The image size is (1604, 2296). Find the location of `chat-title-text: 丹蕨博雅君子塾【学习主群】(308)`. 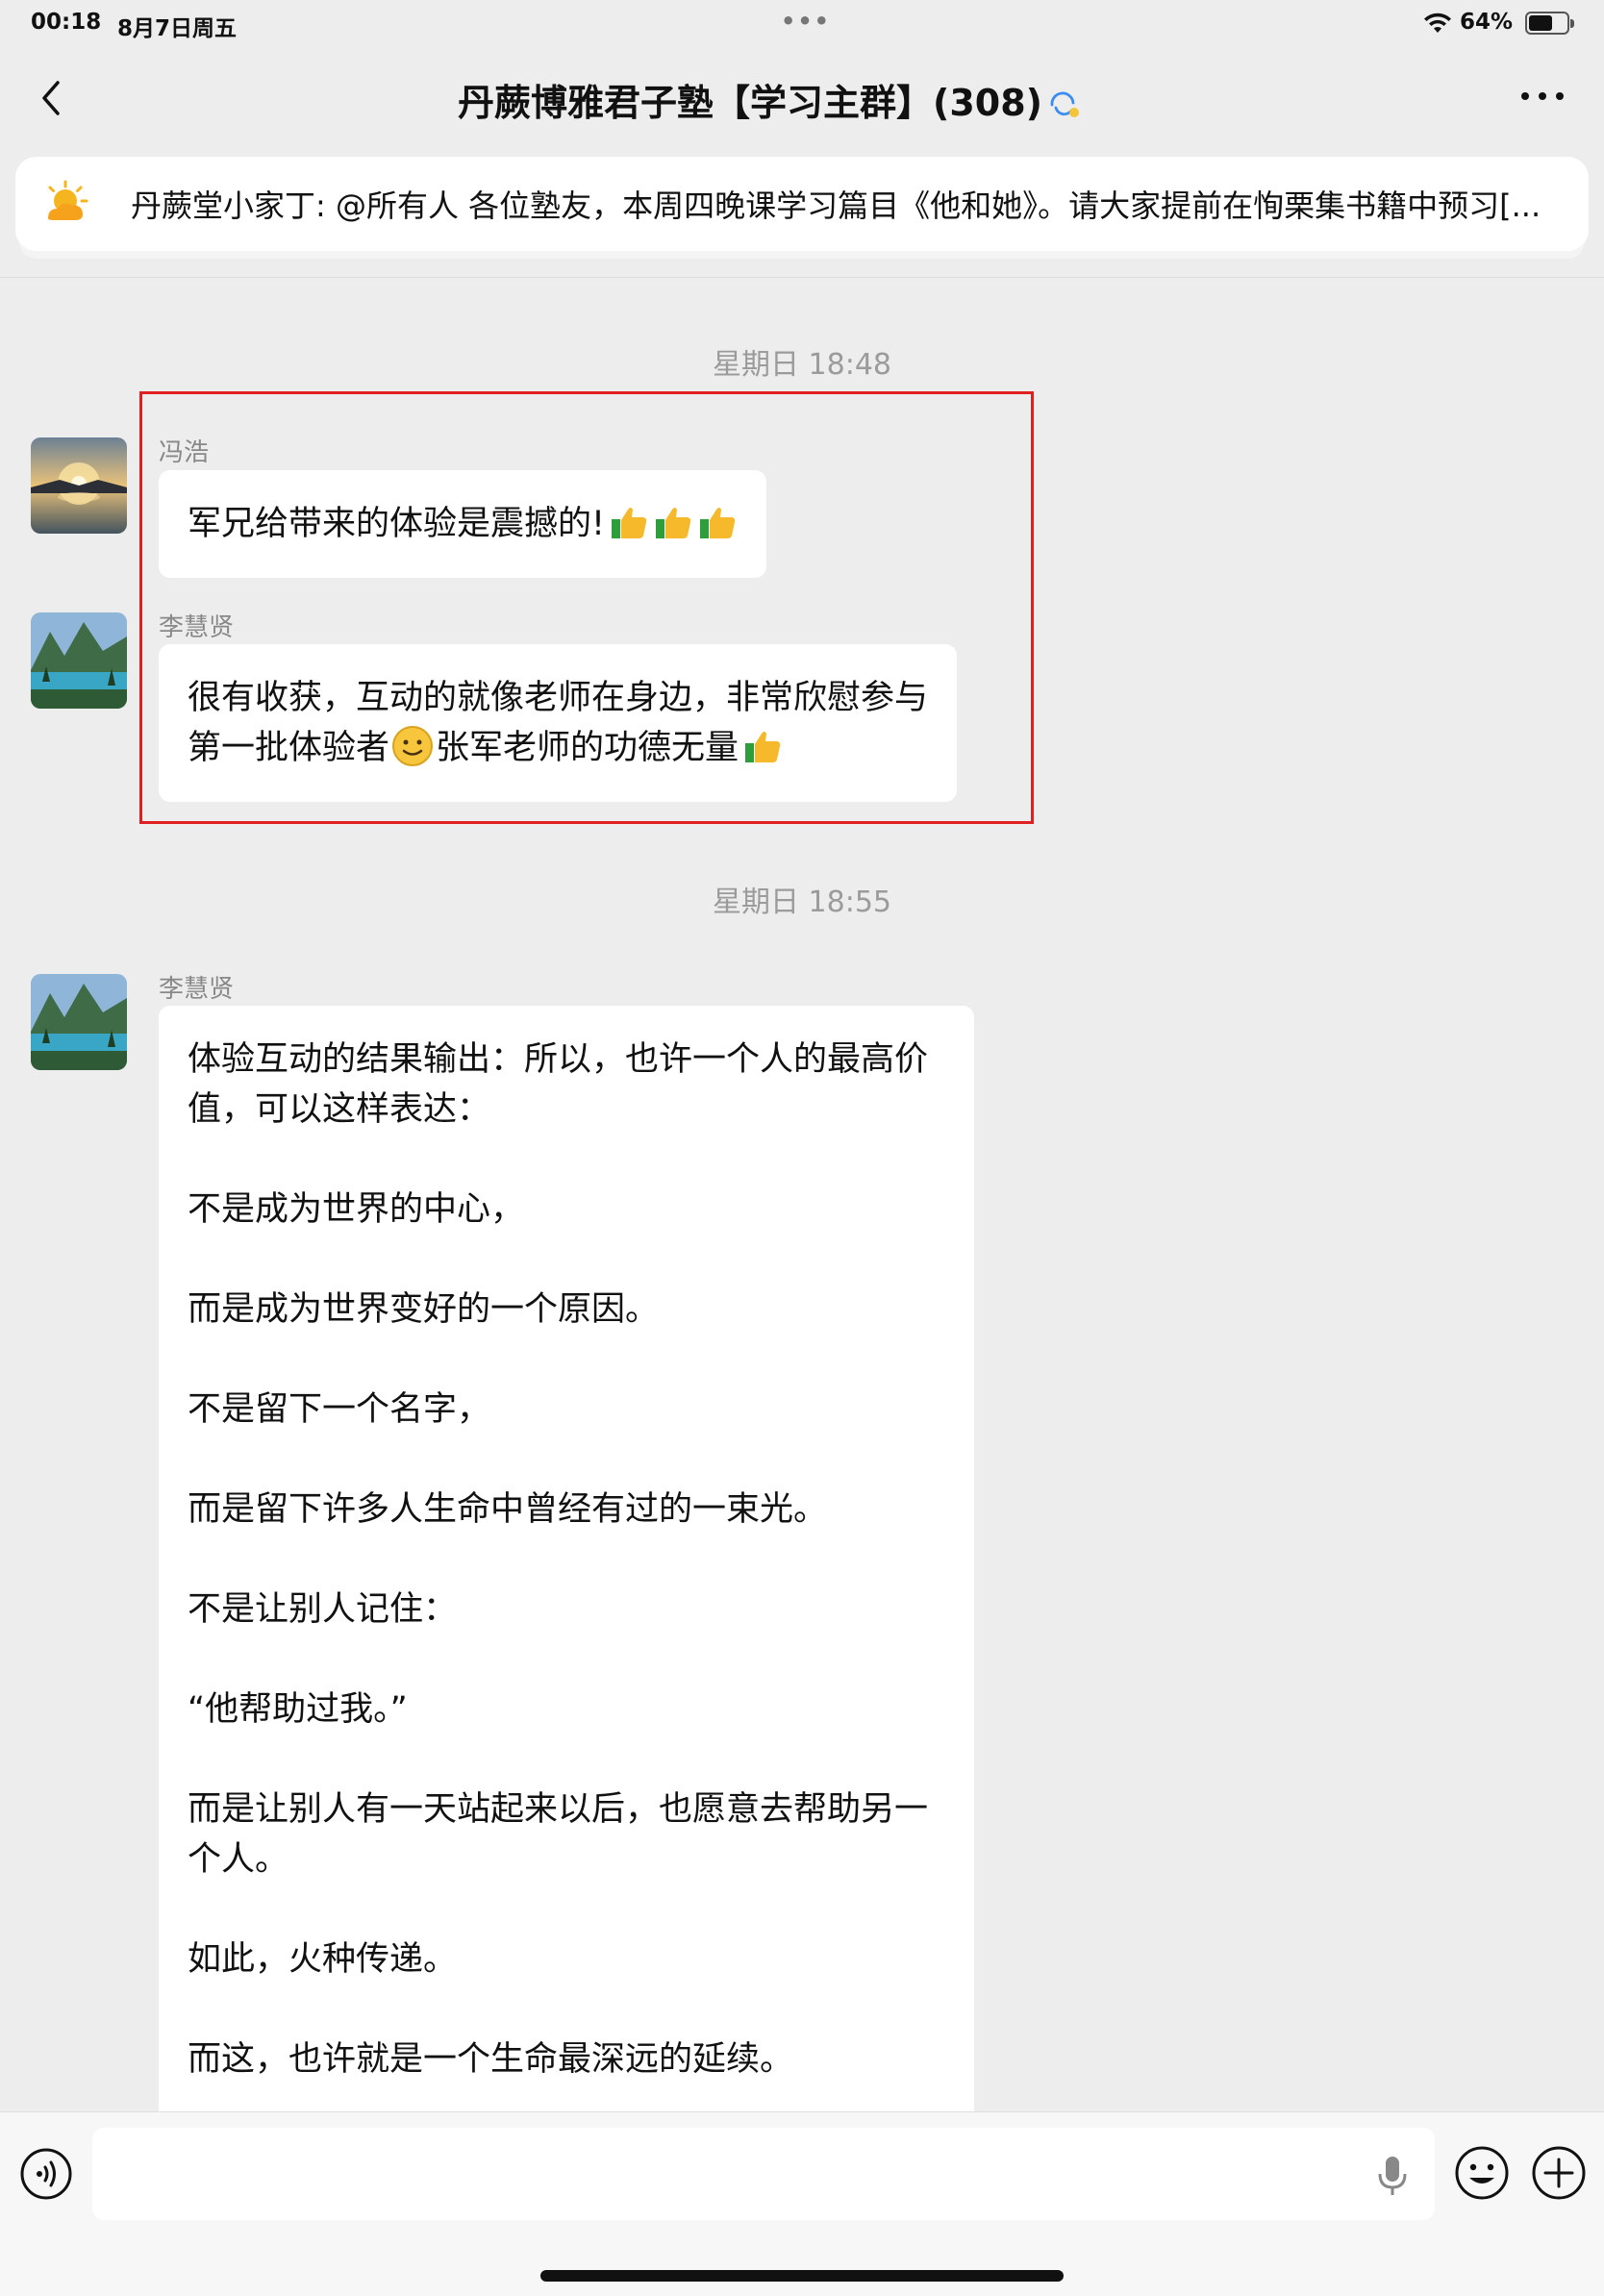

chat-title-text: 丹蕨博雅君子塾【学习主群】(308) is located at coordinates (750, 103).